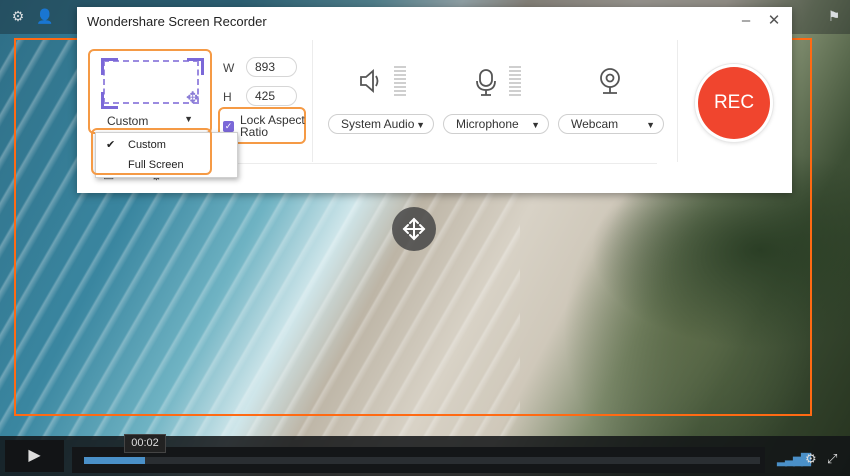 This screenshot has width=850, height=476. What do you see at coordinates (114, 460) in the screenshot?
I see `seek-progress` at bounding box center [114, 460].